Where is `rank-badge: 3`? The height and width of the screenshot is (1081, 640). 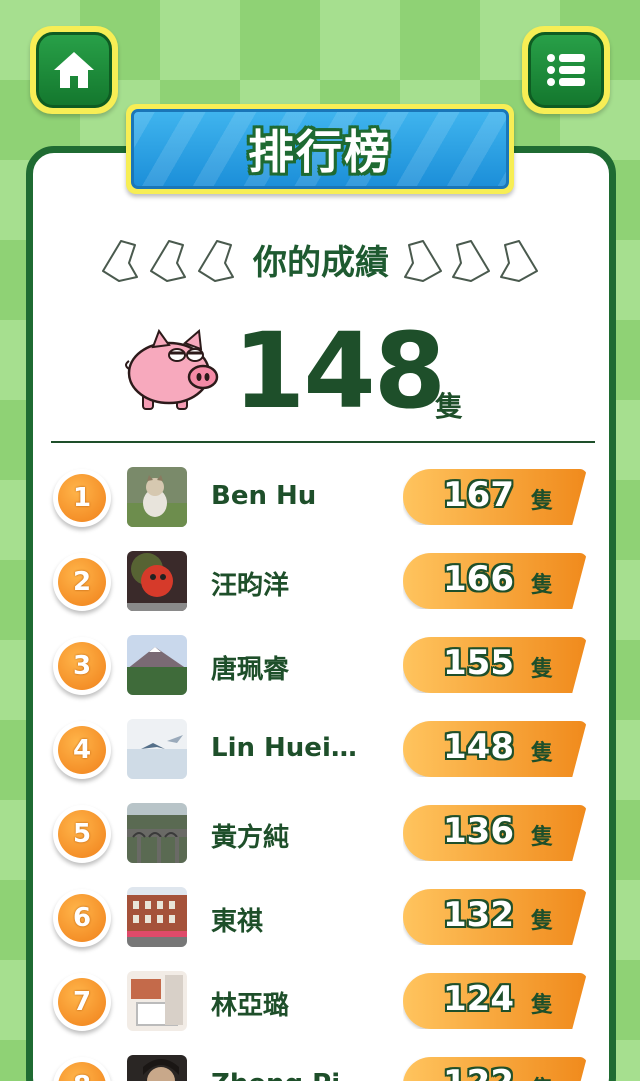 rank-badge: 3 is located at coordinates (82, 666).